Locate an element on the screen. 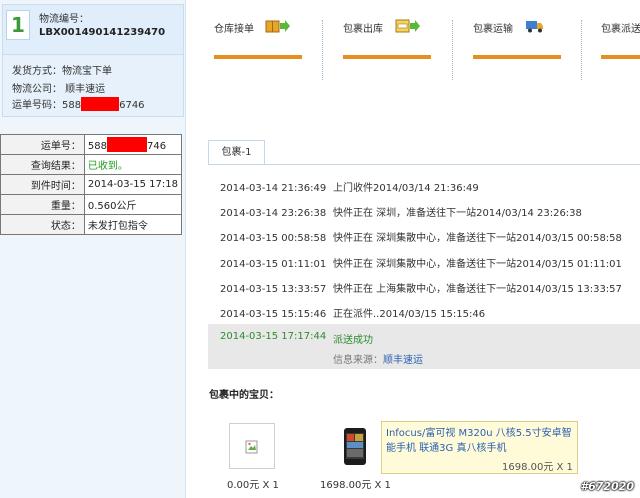 Image resolution: width=640 pixels, height=498 pixels. latest-status-text: 派送成功 is located at coordinates (353, 340).